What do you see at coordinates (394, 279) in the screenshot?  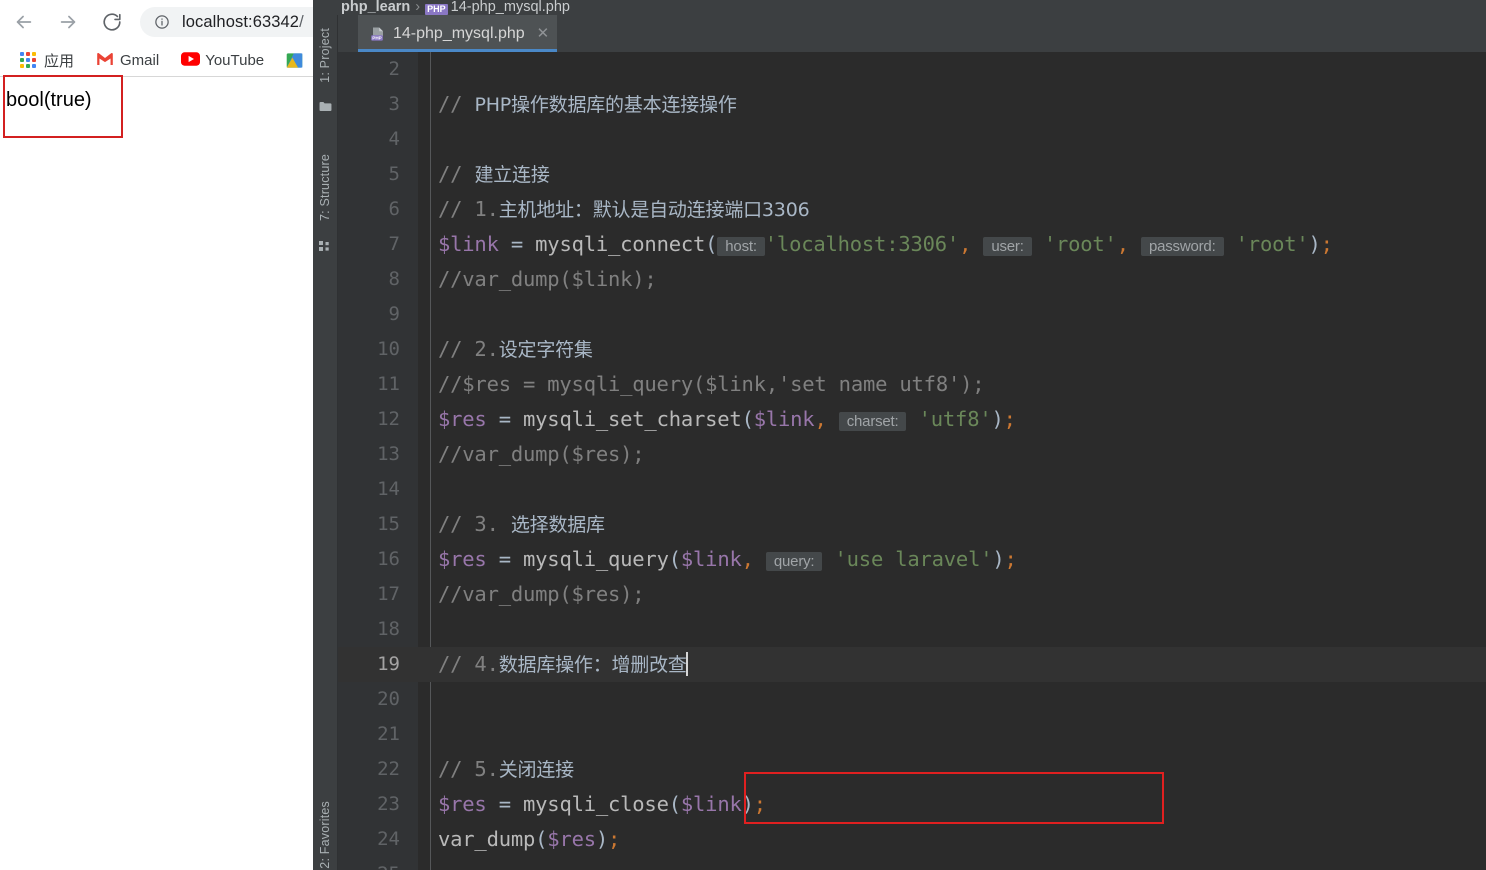 I see `line-number: 8` at bounding box center [394, 279].